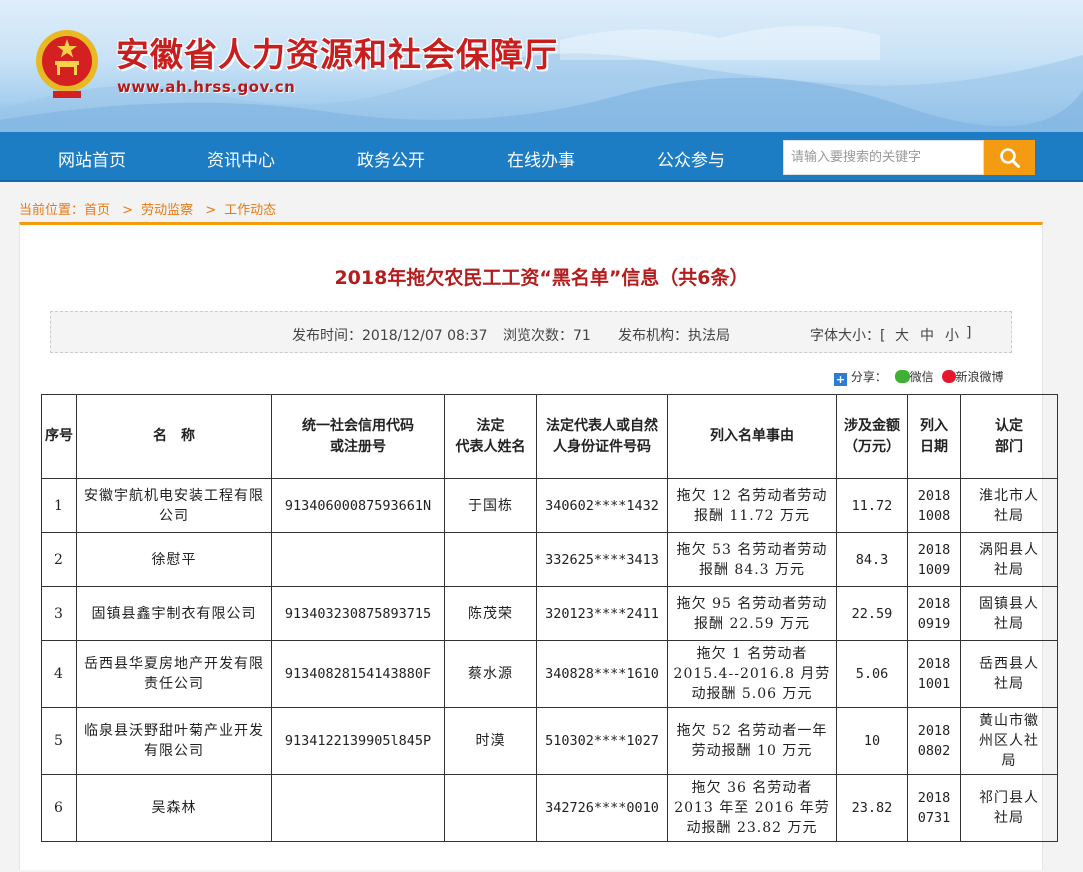  I want to click on cell-credit-code: 9134122139905l845P, so click(358, 741).